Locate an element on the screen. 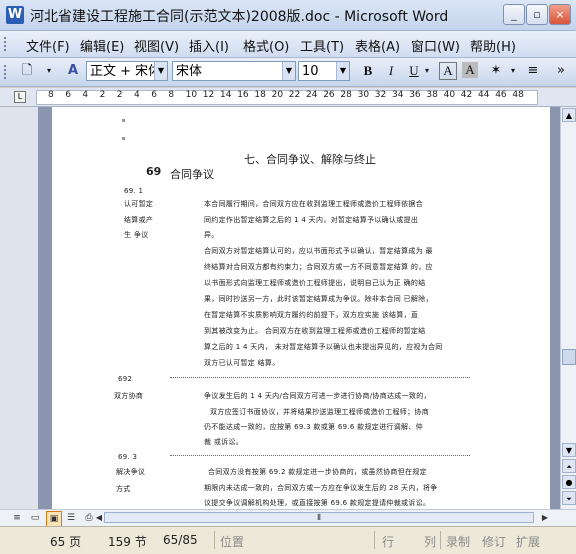 The image size is (576, 554). next-page-icon: ⏷ is located at coordinates (569, 498).